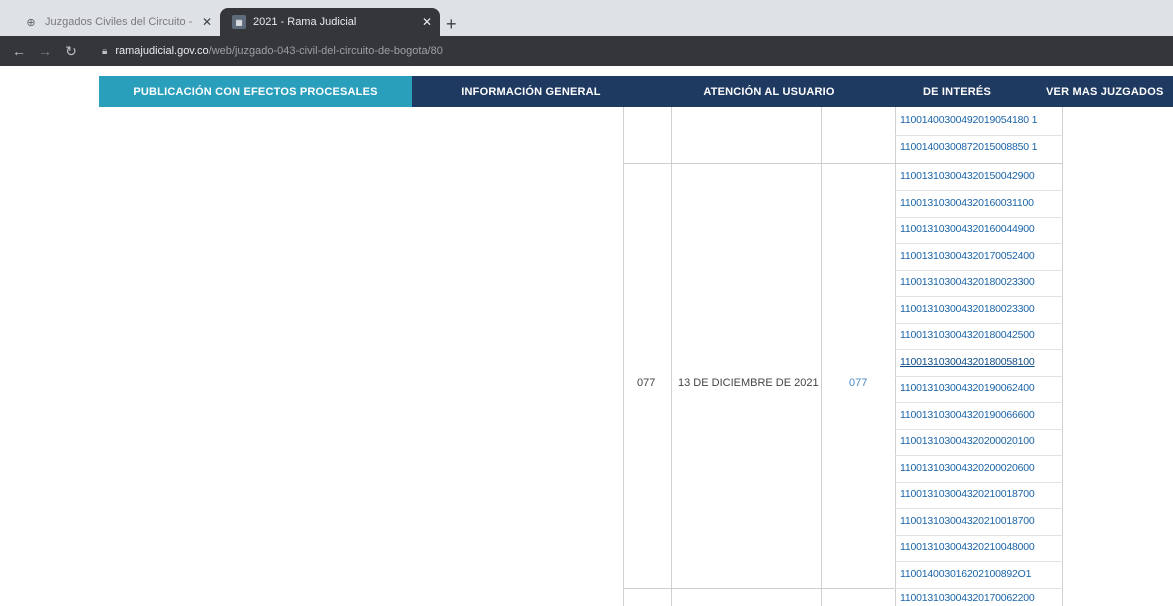 The width and height of the screenshot is (1173, 606). Describe the element at coordinates (239, 22) in the screenshot. I see `site-icon: ▦` at that location.